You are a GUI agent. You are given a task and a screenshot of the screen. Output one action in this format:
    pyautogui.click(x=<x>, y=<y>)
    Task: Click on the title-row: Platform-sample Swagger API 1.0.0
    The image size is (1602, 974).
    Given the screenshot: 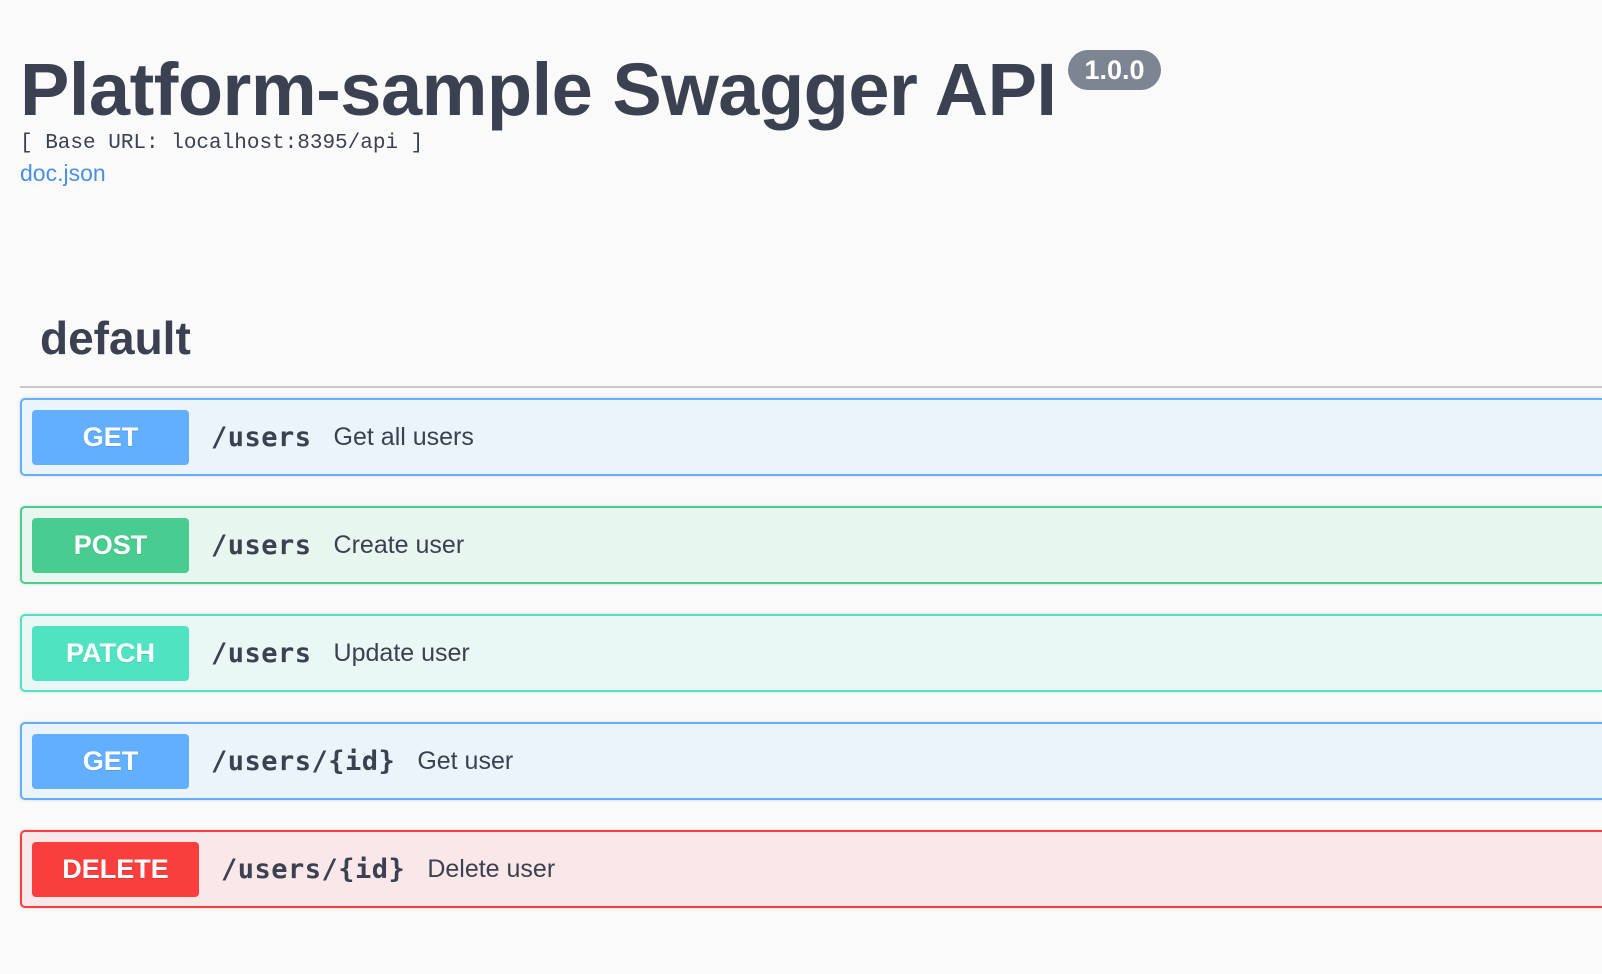 What is the action you would take?
    pyautogui.click(x=590, y=90)
    